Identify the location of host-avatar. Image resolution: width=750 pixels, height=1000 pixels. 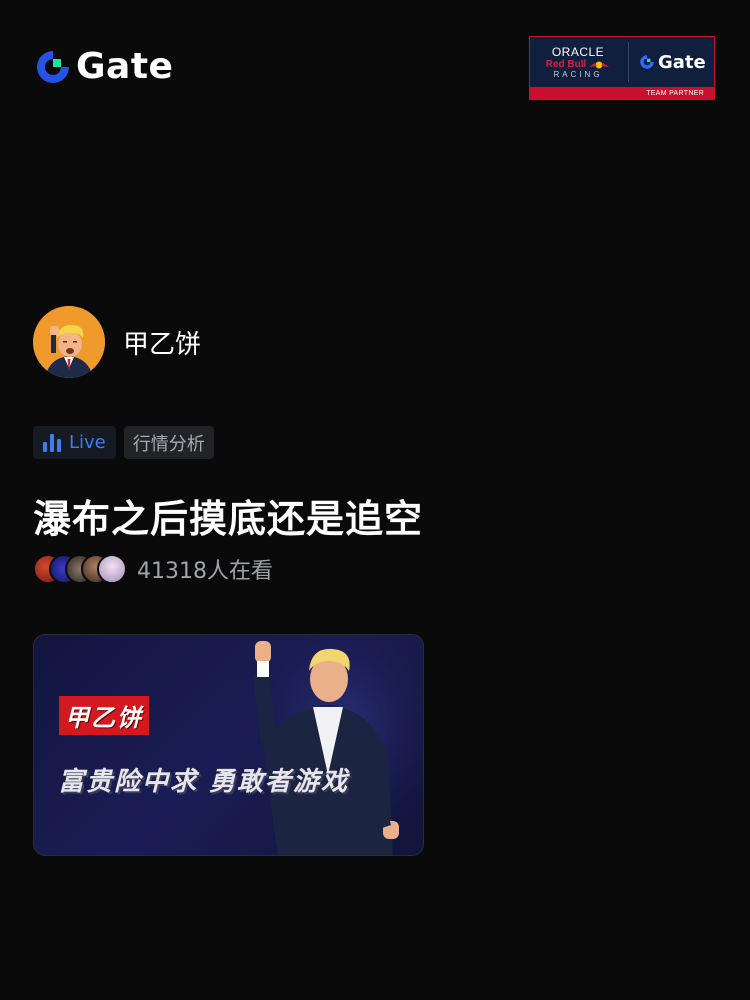
(69, 342).